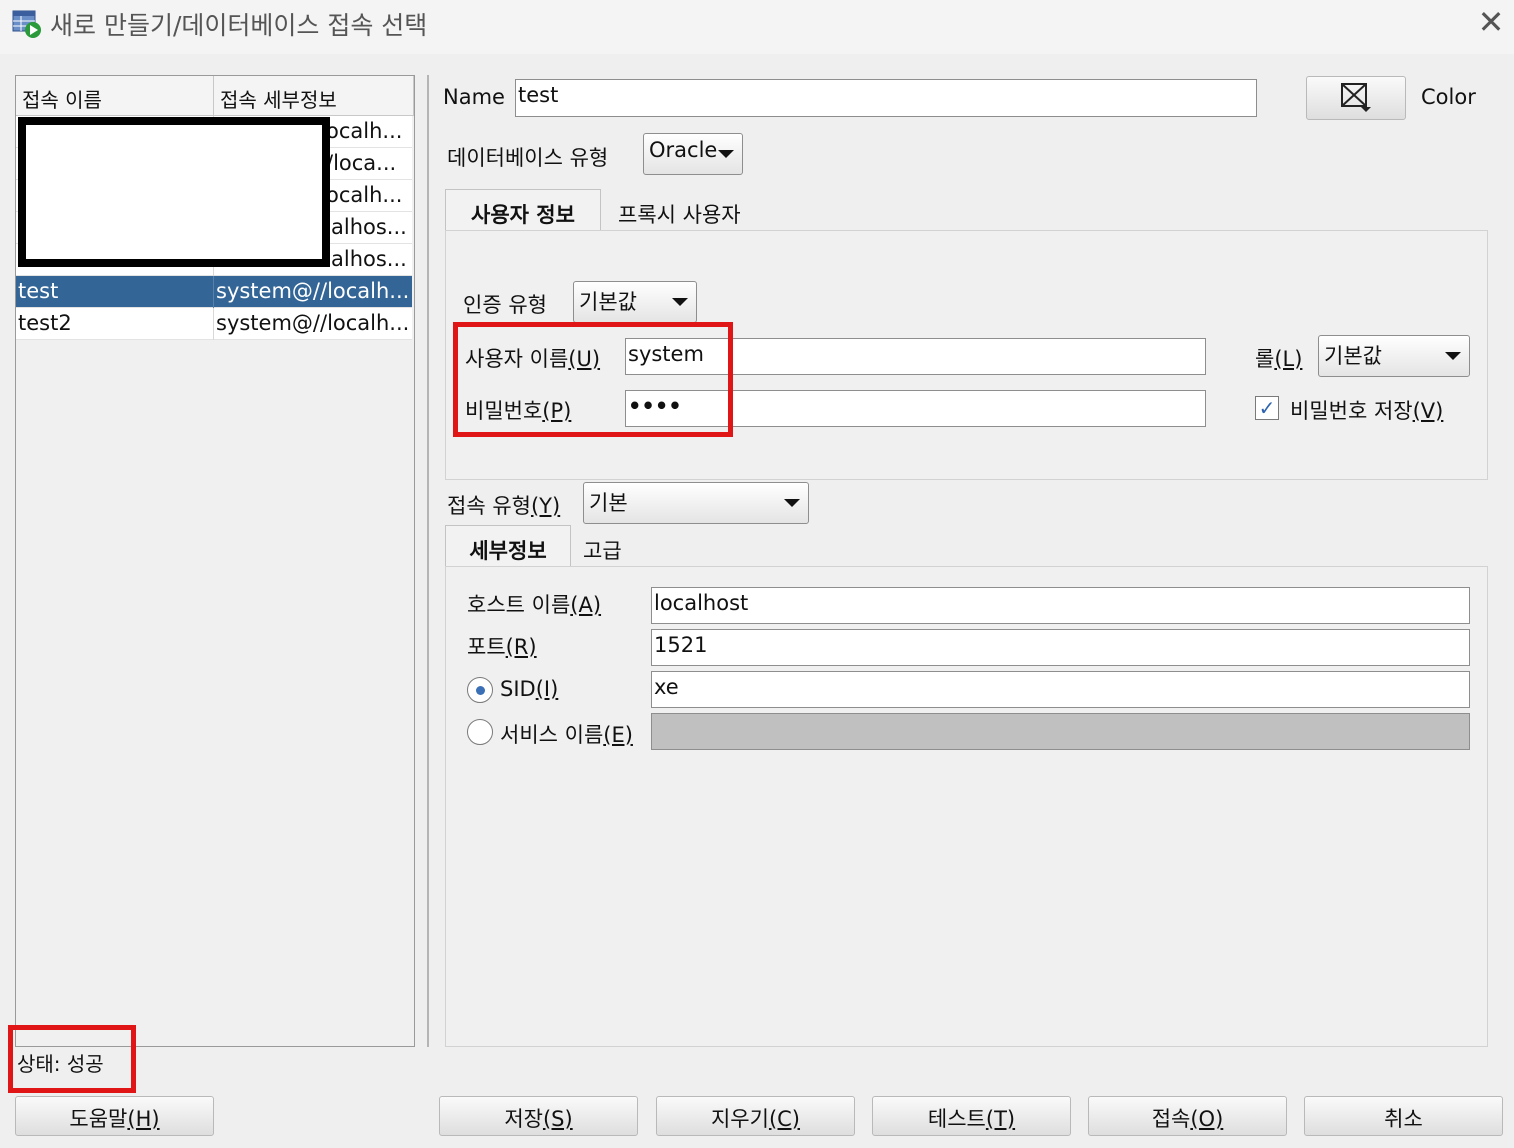 This screenshot has width=1514, height=1148. Describe the element at coordinates (755, 1116) in the screenshot. I see `clear-button: 지우기(C)` at that location.